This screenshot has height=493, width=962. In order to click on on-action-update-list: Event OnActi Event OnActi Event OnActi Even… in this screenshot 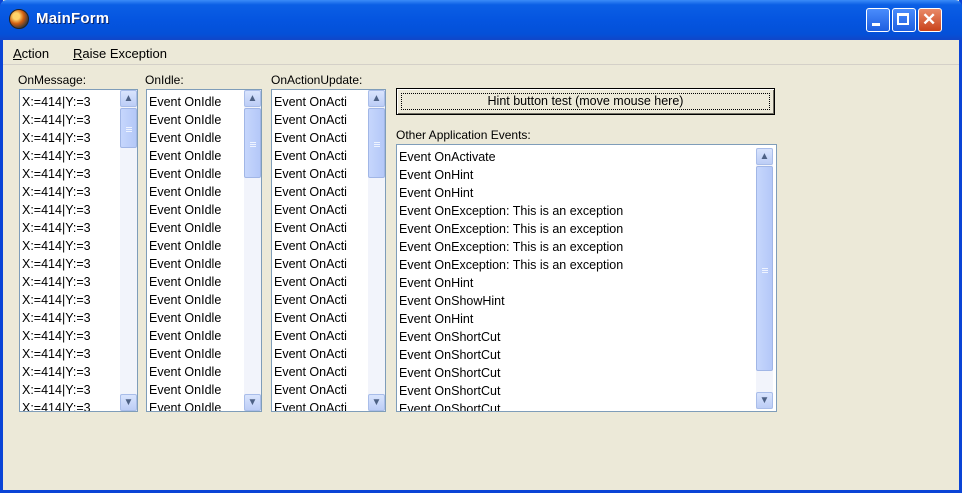, I will do `click(328, 250)`.